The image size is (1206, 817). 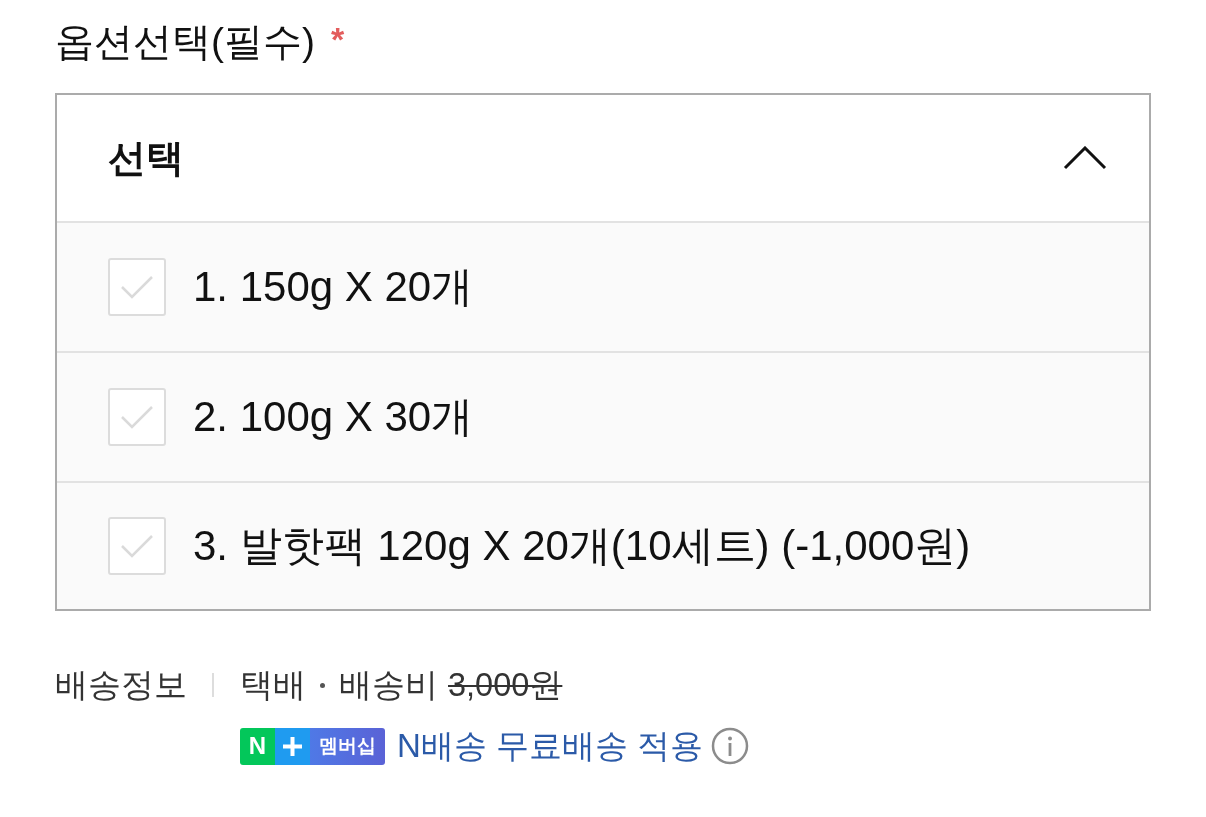 I want to click on plus-icon, so click(x=292, y=746).